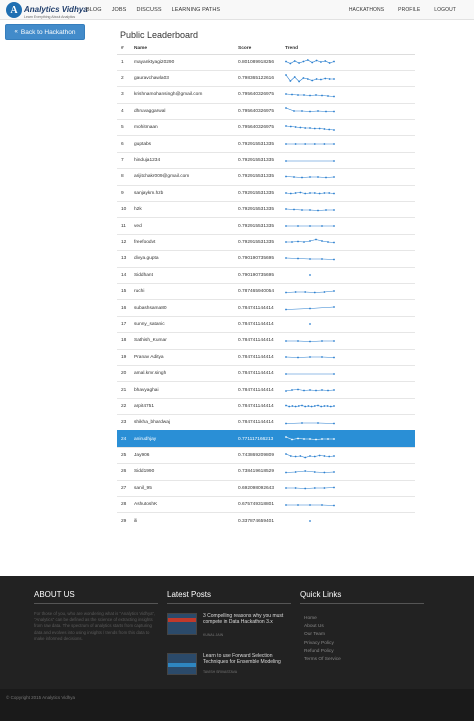  I want to click on rank-cell: 24, so click(123, 439).